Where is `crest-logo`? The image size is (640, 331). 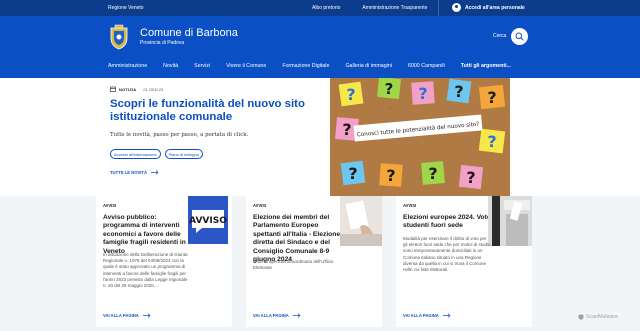 crest-logo is located at coordinates (119, 37).